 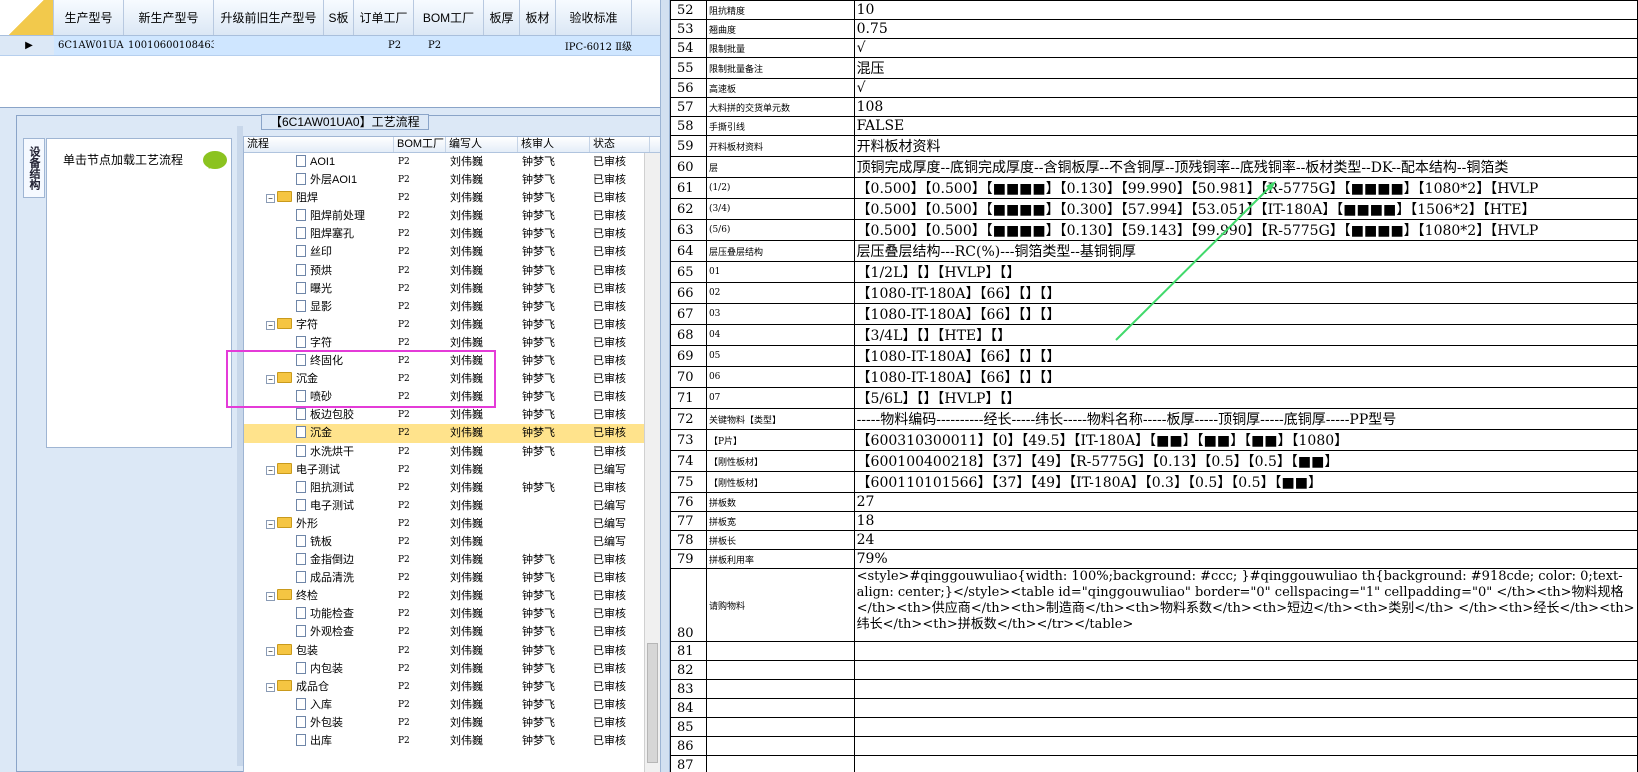 What do you see at coordinates (319, 614) in the screenshot?
I see `tree-node: 功能检查` at bounding box center [319, 614].